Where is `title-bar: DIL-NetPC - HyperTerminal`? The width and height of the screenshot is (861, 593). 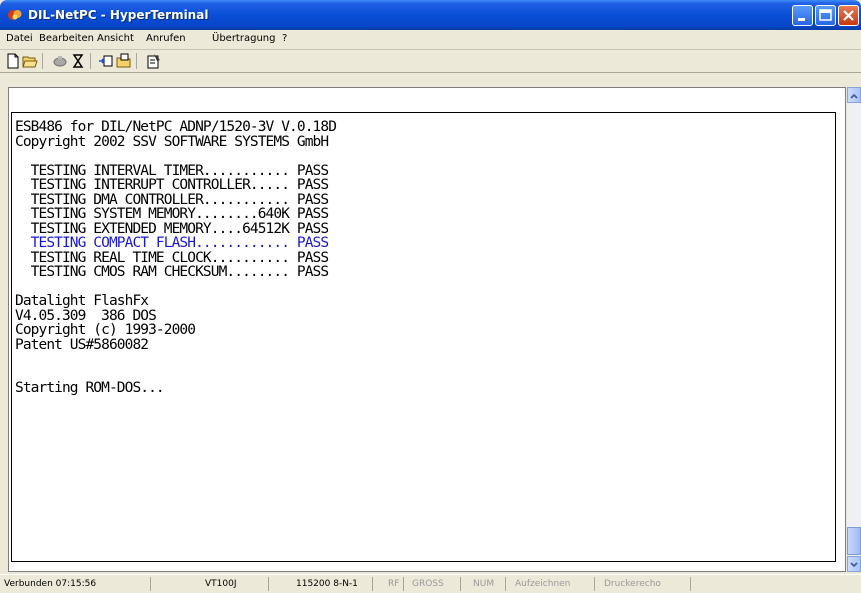 title-bar: DIL-NetPC - HyperTerminal is located at coordinates (430, 15).